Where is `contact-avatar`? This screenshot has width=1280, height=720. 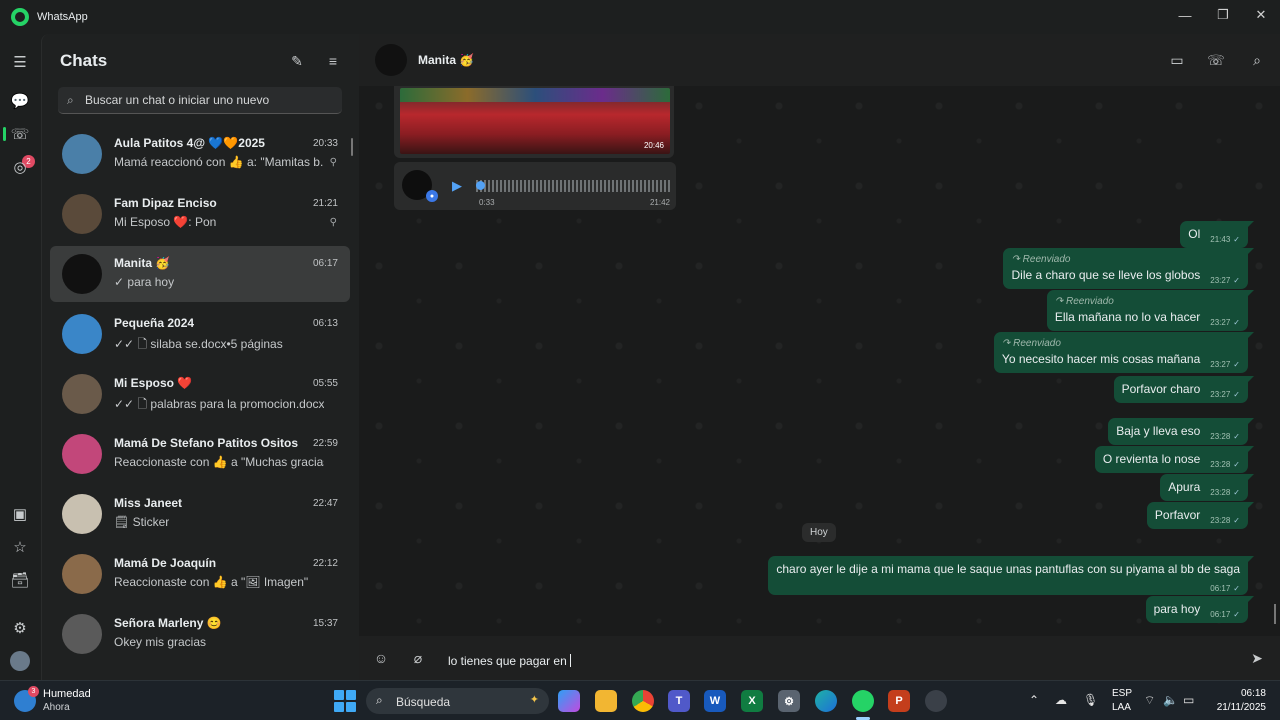 contact-avatar is located at coordinates (391, 60).